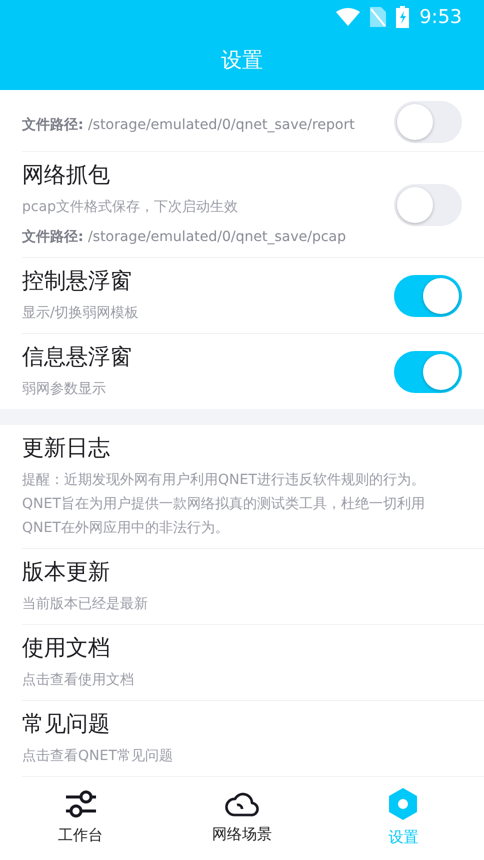  I want to click on setting-description: 点击查看使用文档, so click(78, 680).